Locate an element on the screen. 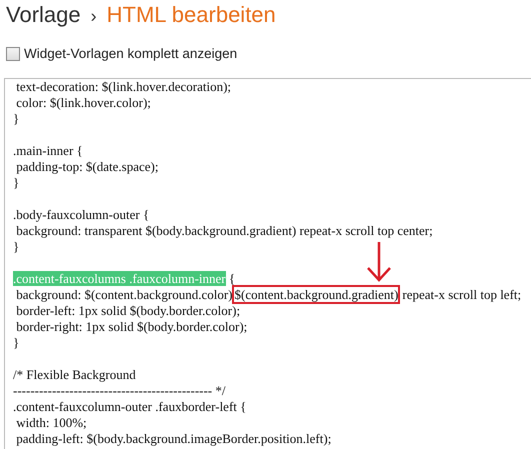 This screenshot has height=449, width=531. code-line: border-right: 1px solid $(body.border.color); is located at coordinates (131, 326).